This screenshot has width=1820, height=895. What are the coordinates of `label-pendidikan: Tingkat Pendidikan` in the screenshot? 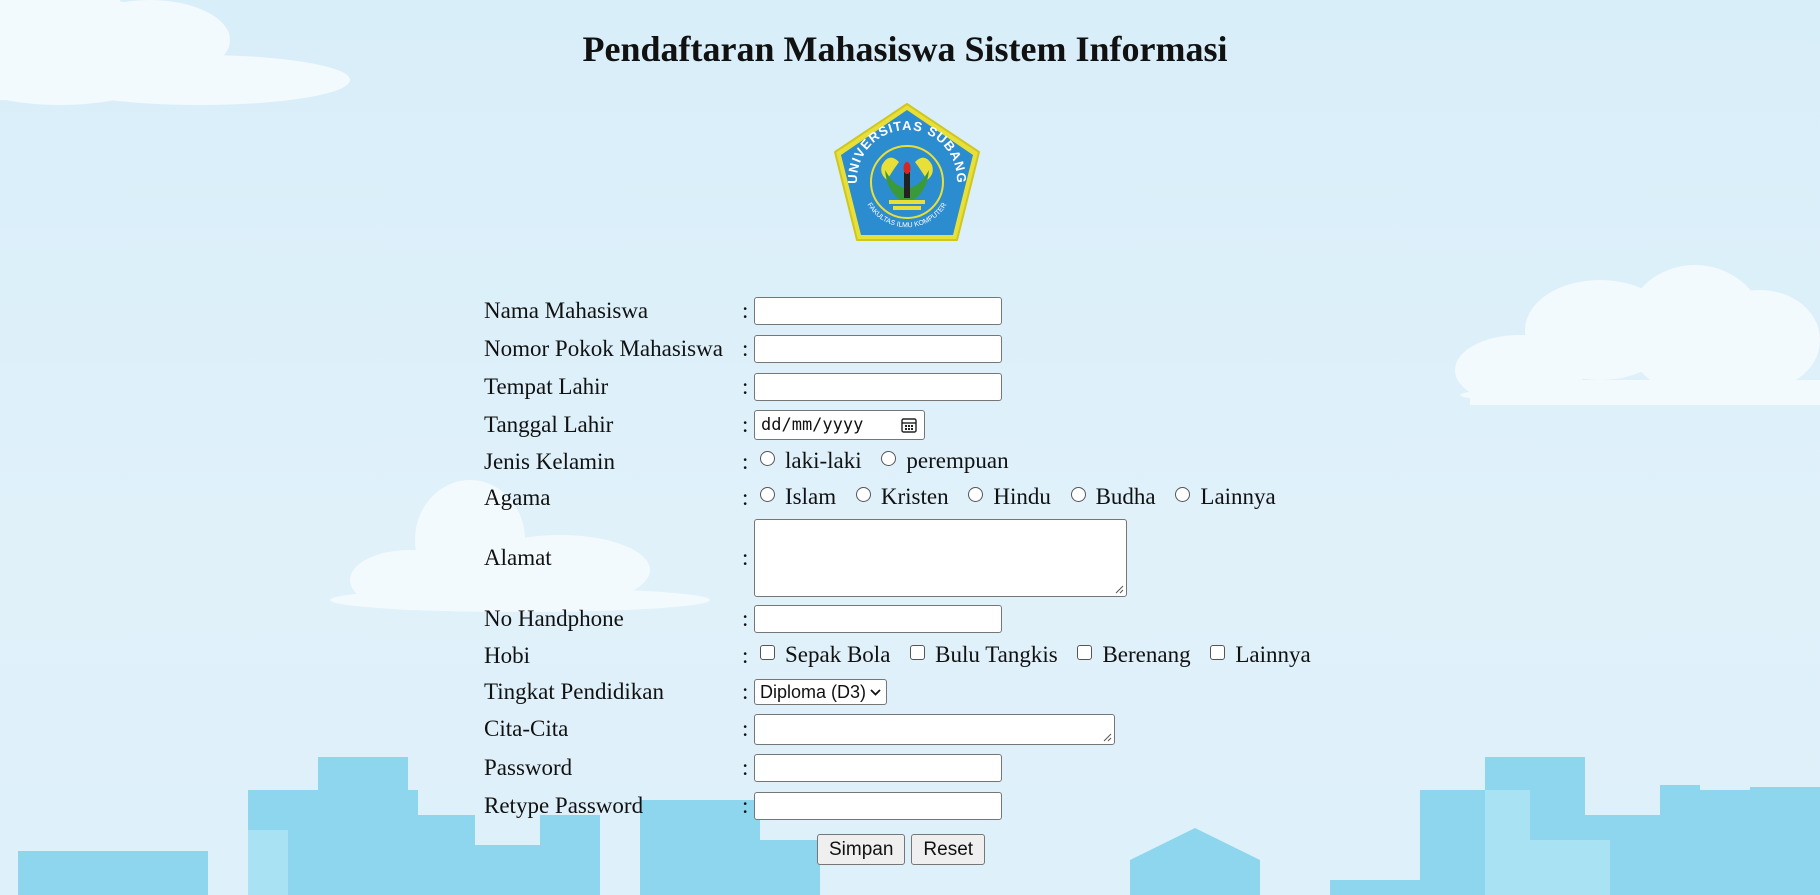 It's located at (574, 691).